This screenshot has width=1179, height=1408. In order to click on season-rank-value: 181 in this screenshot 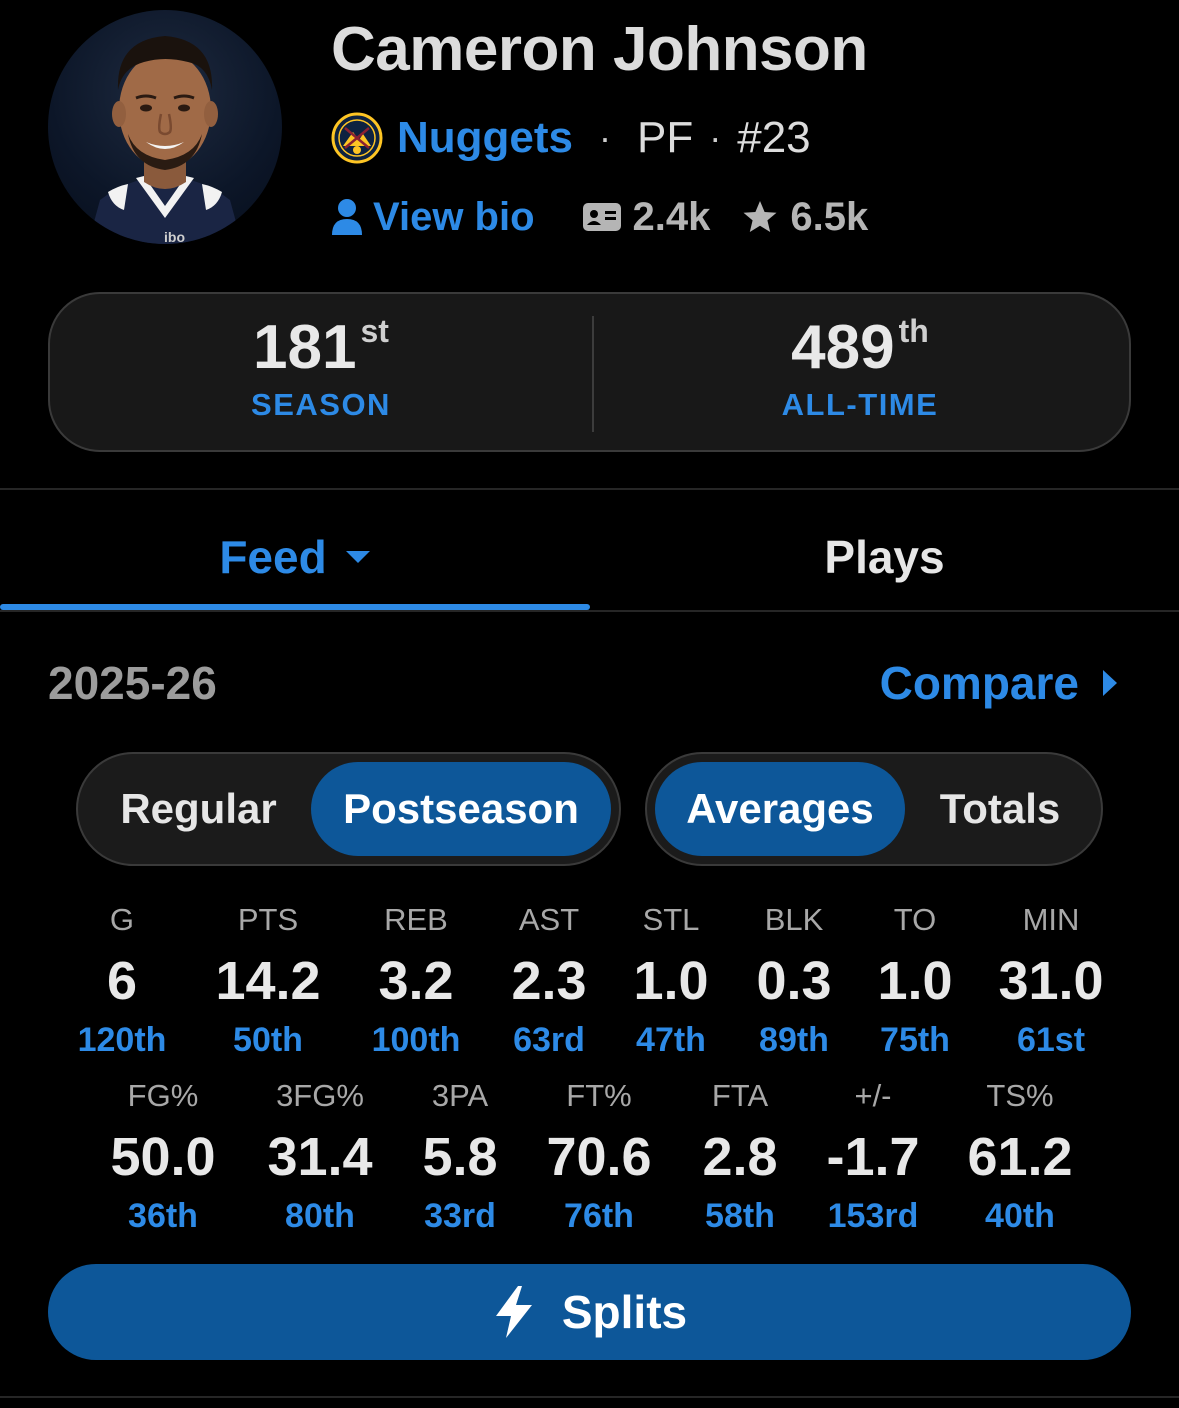, I will do `click(305, 347)`.